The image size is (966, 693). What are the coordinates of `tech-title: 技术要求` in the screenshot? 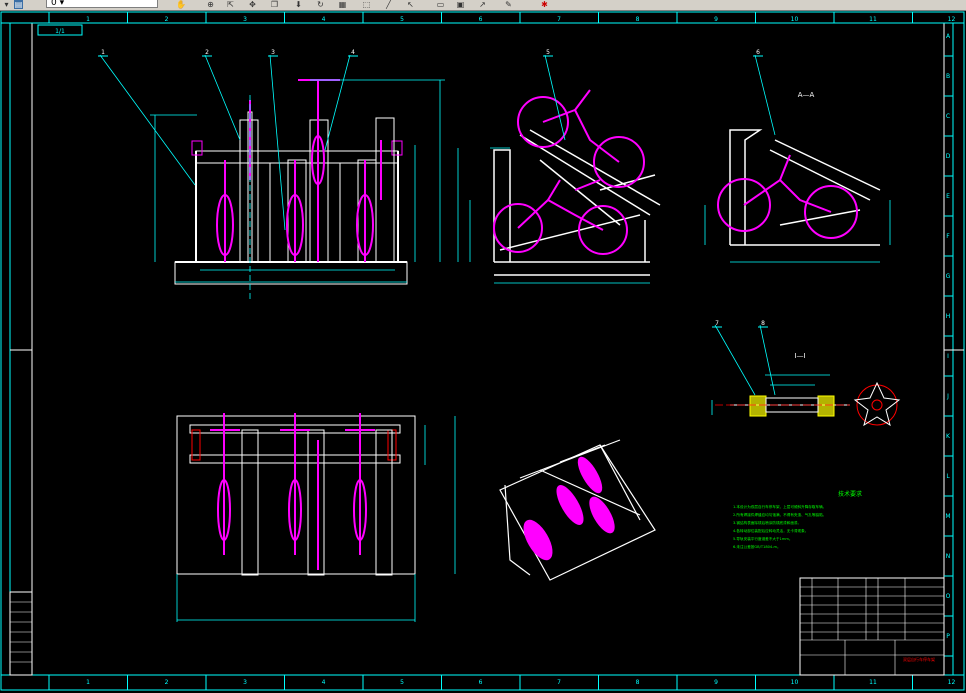 It's located at (850, 494).